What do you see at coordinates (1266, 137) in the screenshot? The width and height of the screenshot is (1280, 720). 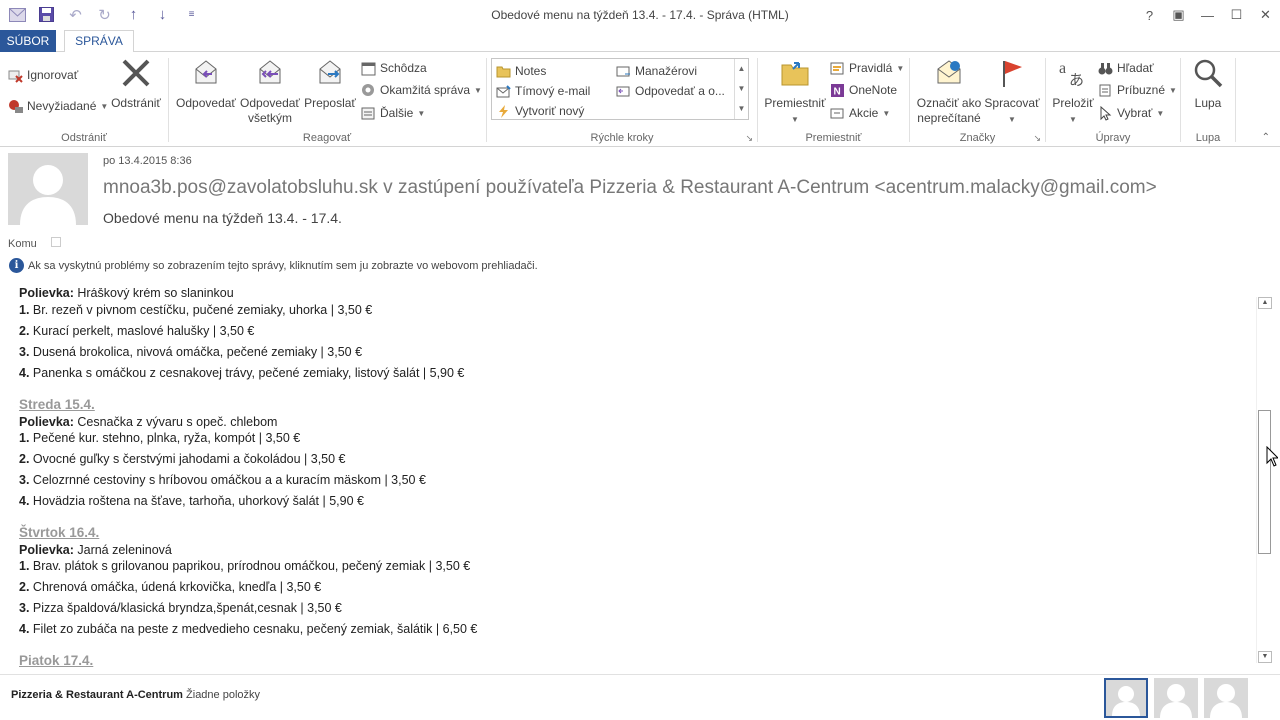 I see `collapse-ribbon-icon: ⌃` at bounding box center [1266, 137].